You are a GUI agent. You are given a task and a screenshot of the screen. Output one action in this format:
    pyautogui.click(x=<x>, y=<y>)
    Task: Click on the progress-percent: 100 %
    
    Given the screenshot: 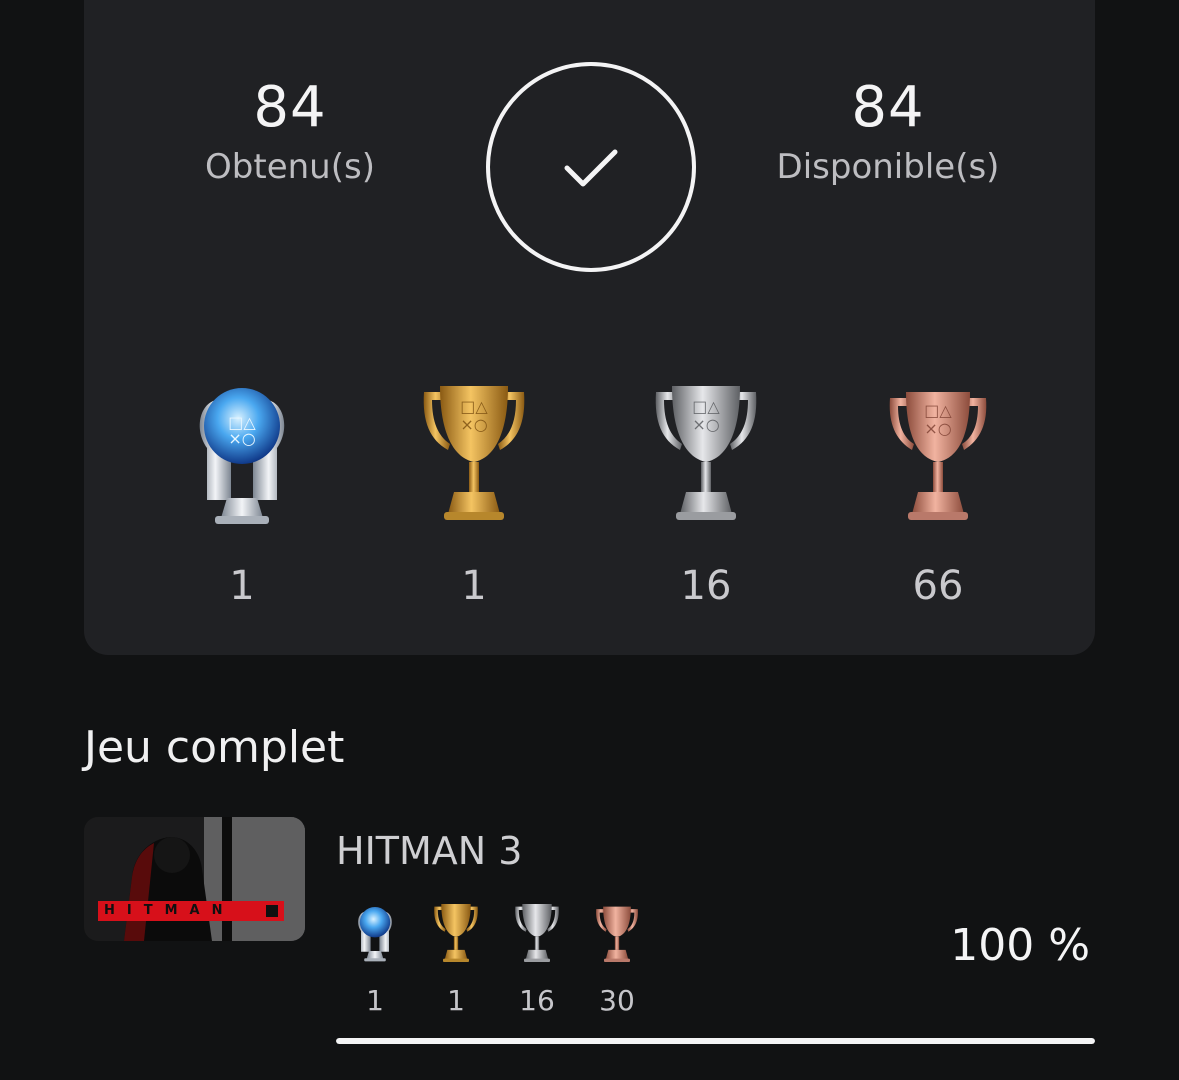 What is the action you would take?
    pyautogui.click(x=1020, y=945)
    